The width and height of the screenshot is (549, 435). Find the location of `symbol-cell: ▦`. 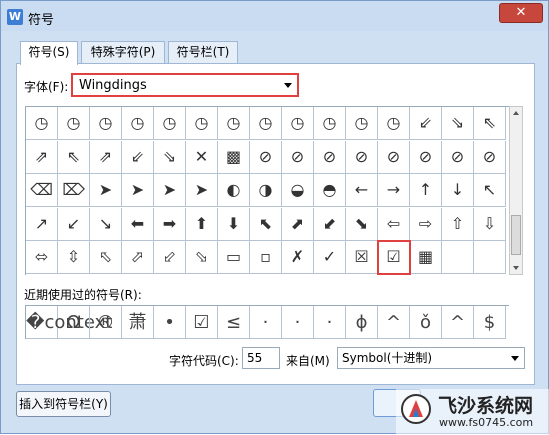

symbol-cell: ▦ is located at coordinates (426, 258).